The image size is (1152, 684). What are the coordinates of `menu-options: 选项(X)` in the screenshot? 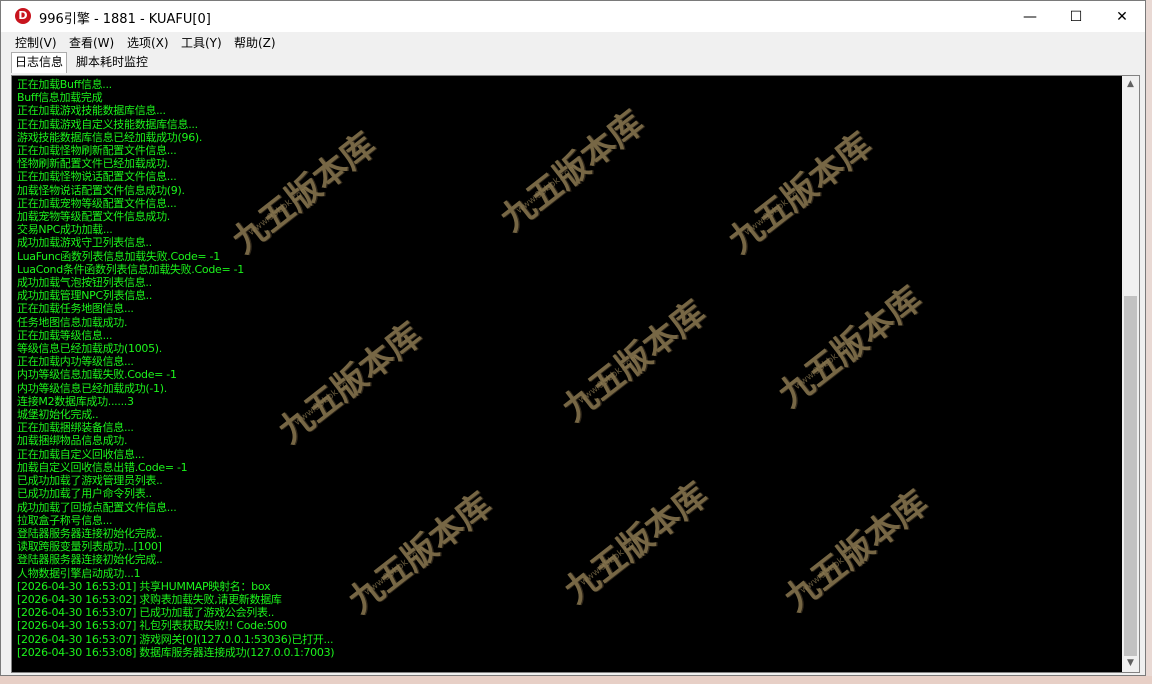 It's located at (148, 42).